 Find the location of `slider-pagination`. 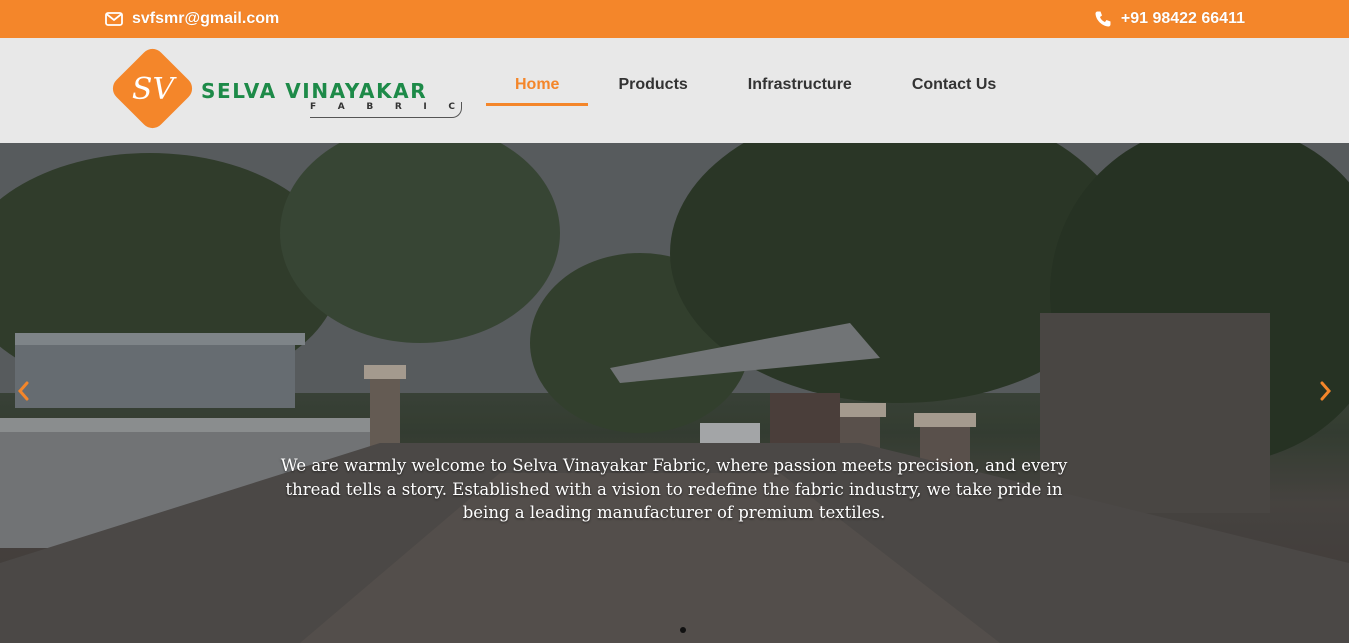

slider-pagination is located at coordinates (683, 630).